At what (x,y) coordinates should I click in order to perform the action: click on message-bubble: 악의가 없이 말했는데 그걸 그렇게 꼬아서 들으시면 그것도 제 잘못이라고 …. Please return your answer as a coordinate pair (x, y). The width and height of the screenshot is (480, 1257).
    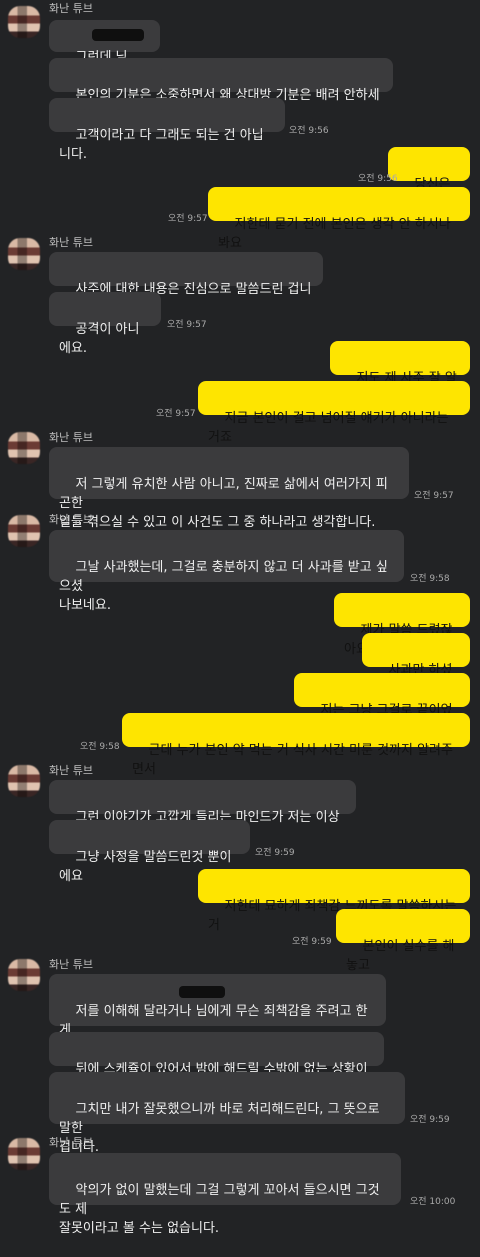
    Looking at the image, I should click on (225, 1194).